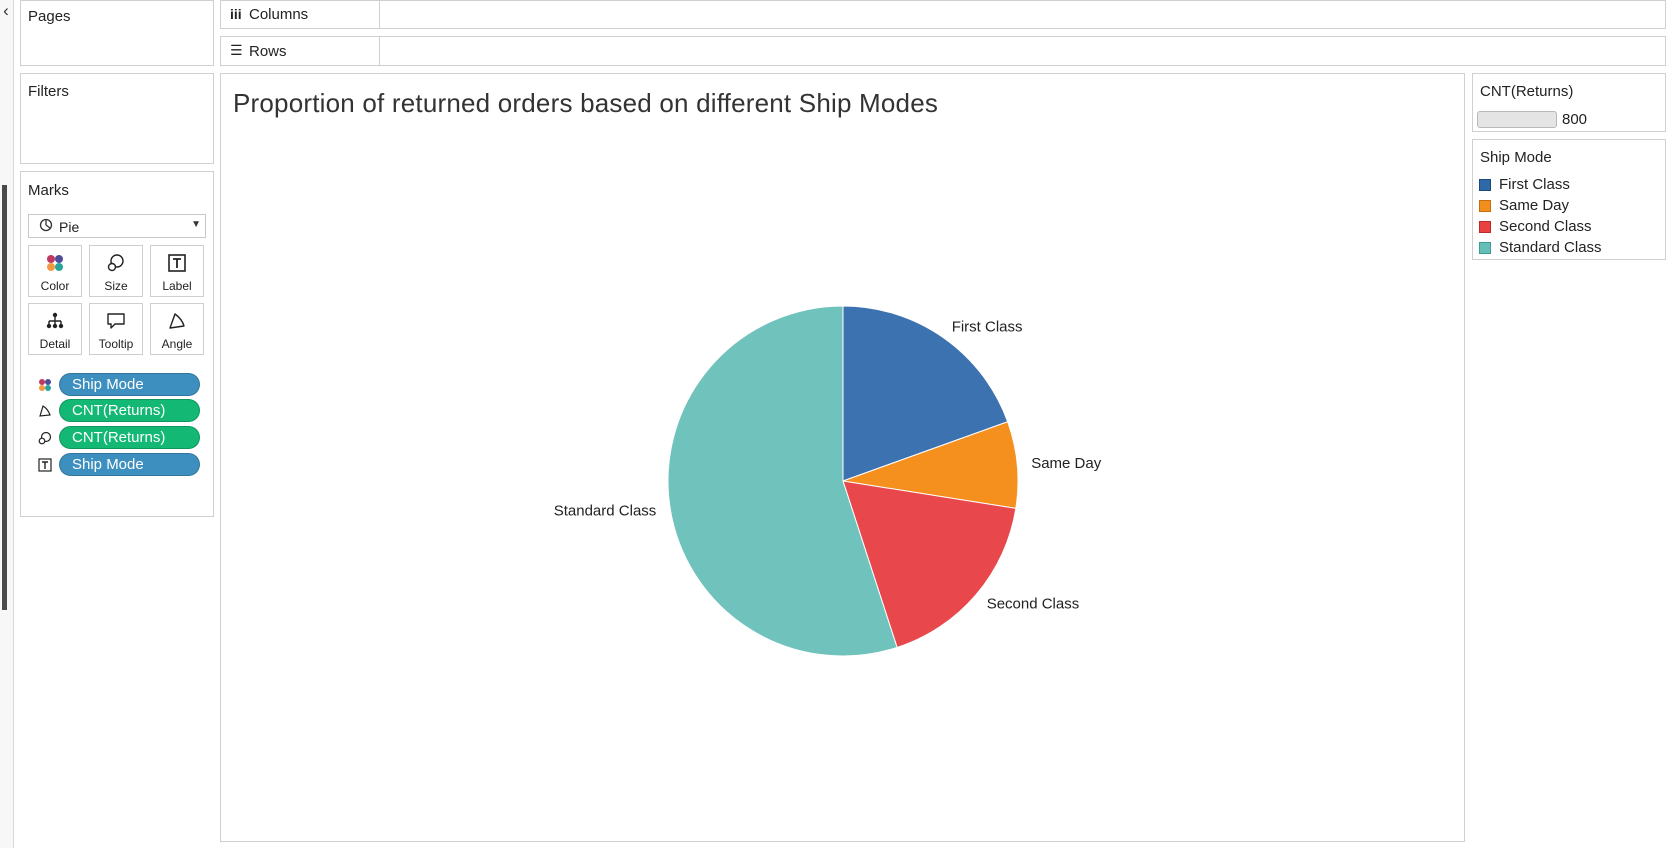  What do you see at coordinates (236, 50) in the screenshot?
I see `rows-icon: ☰` at bounding box center [236, 50].